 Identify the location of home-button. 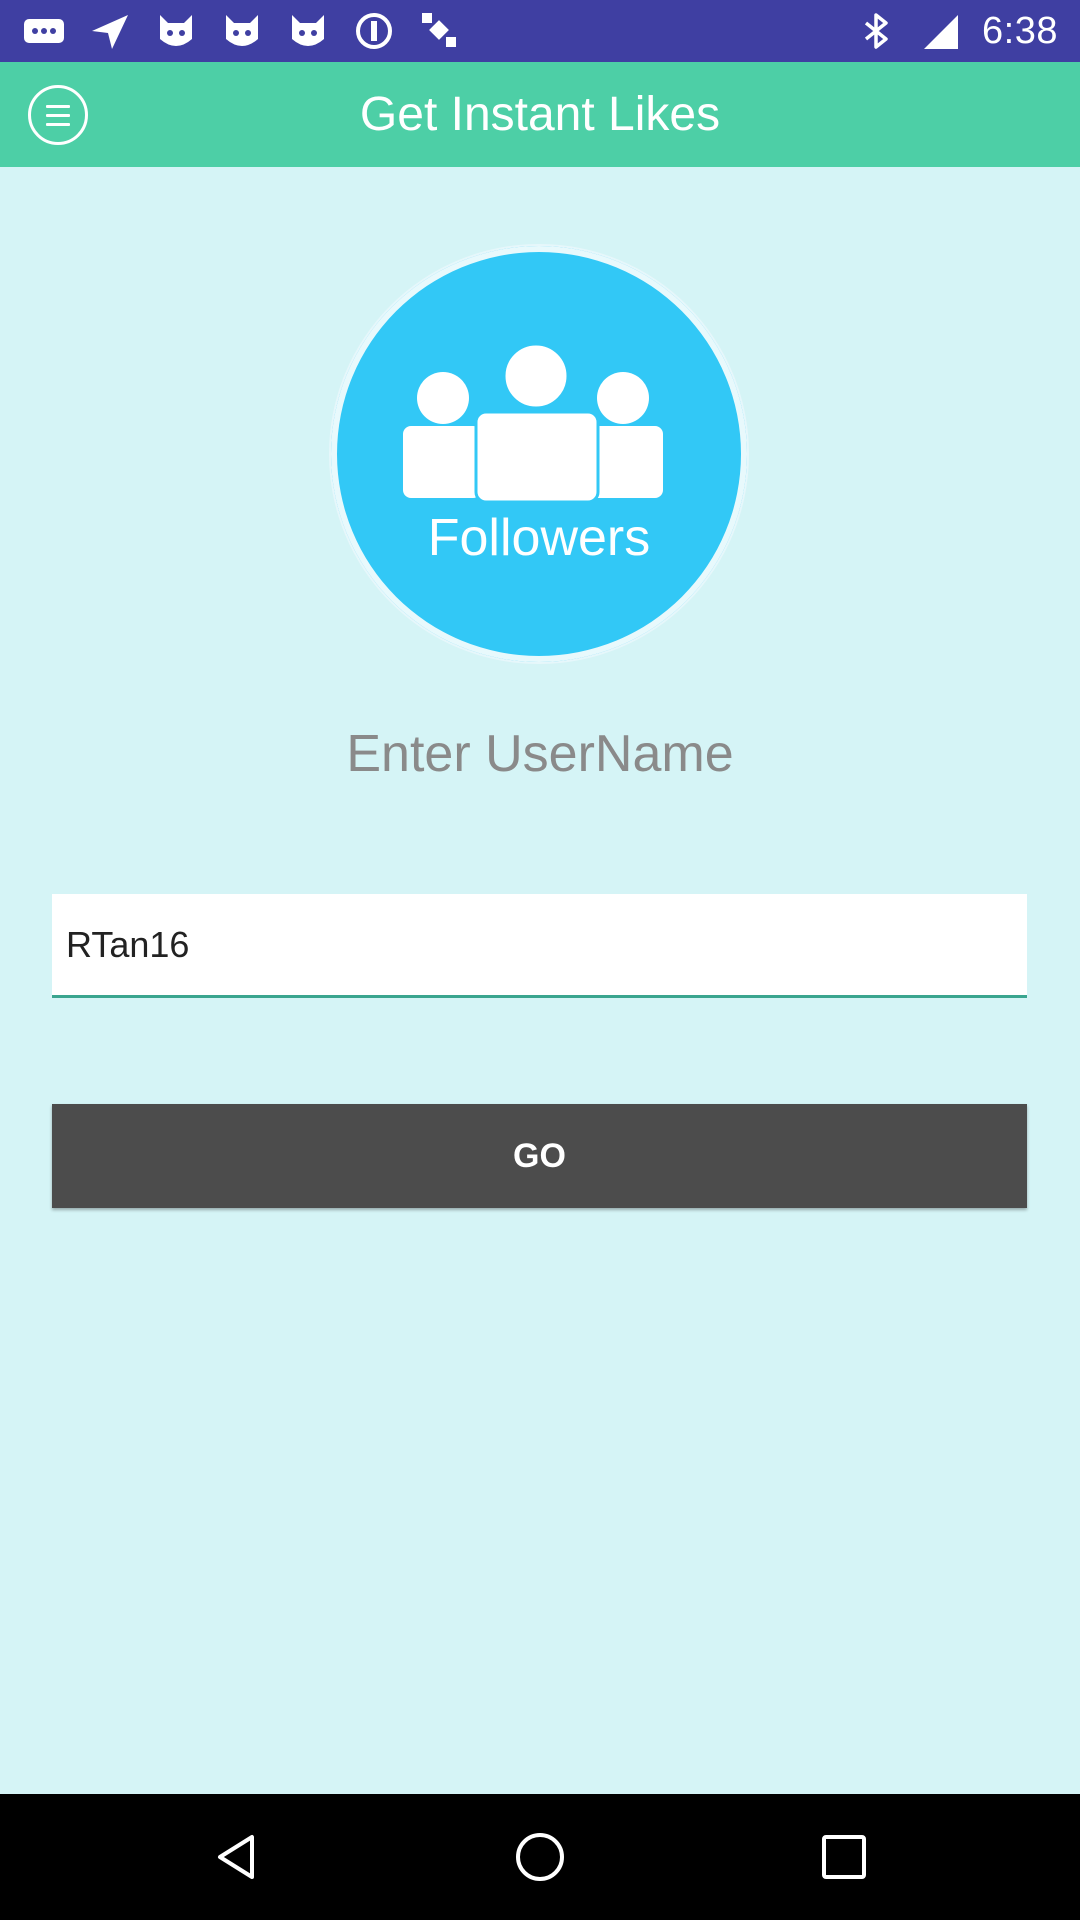
(540, 1857).